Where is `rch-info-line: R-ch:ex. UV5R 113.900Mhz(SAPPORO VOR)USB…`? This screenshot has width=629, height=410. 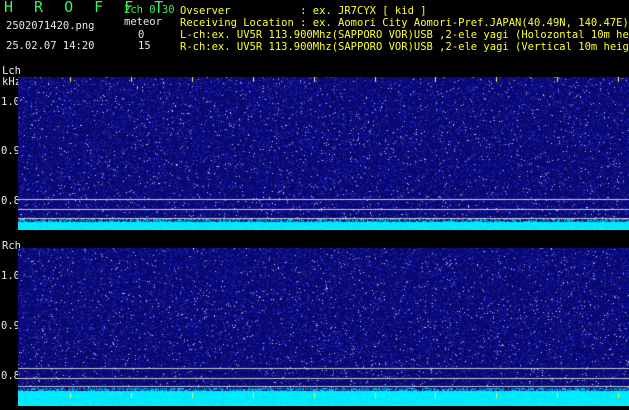 rch-info-line: R-ch:ex. UV5R 113.900Mhz(SAPPORO VOR)USB… is located at coordinates (404, 47).